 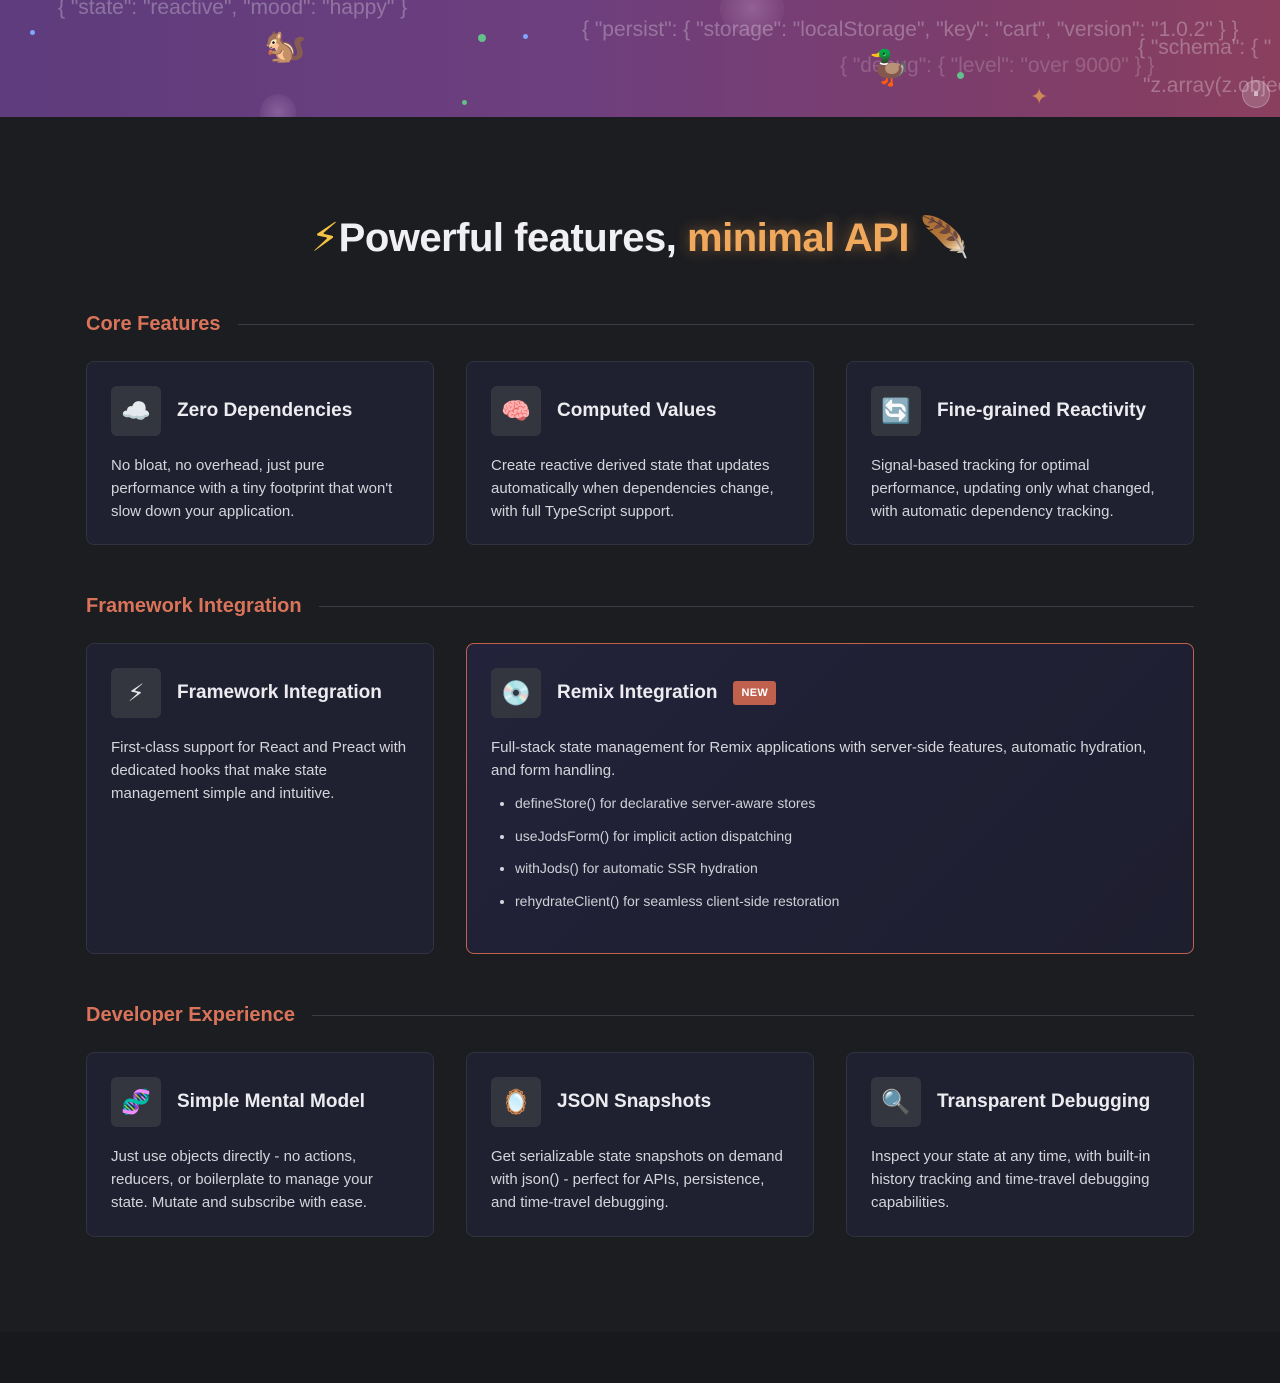 What do you see at coordinates (190, 1014) in the screenshot?
I see `section-title: Developer Experience` at bounding box center [190, 1014].